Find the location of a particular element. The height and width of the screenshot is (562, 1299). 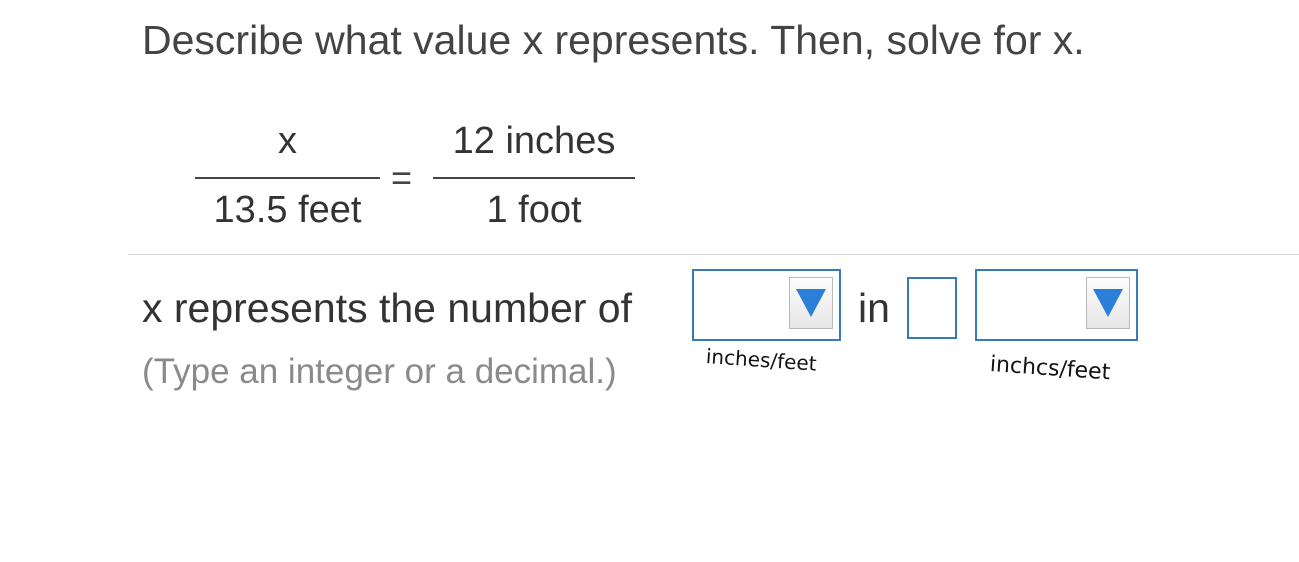

dropdown-1-toggle-button is located at coordinates (811, 303).